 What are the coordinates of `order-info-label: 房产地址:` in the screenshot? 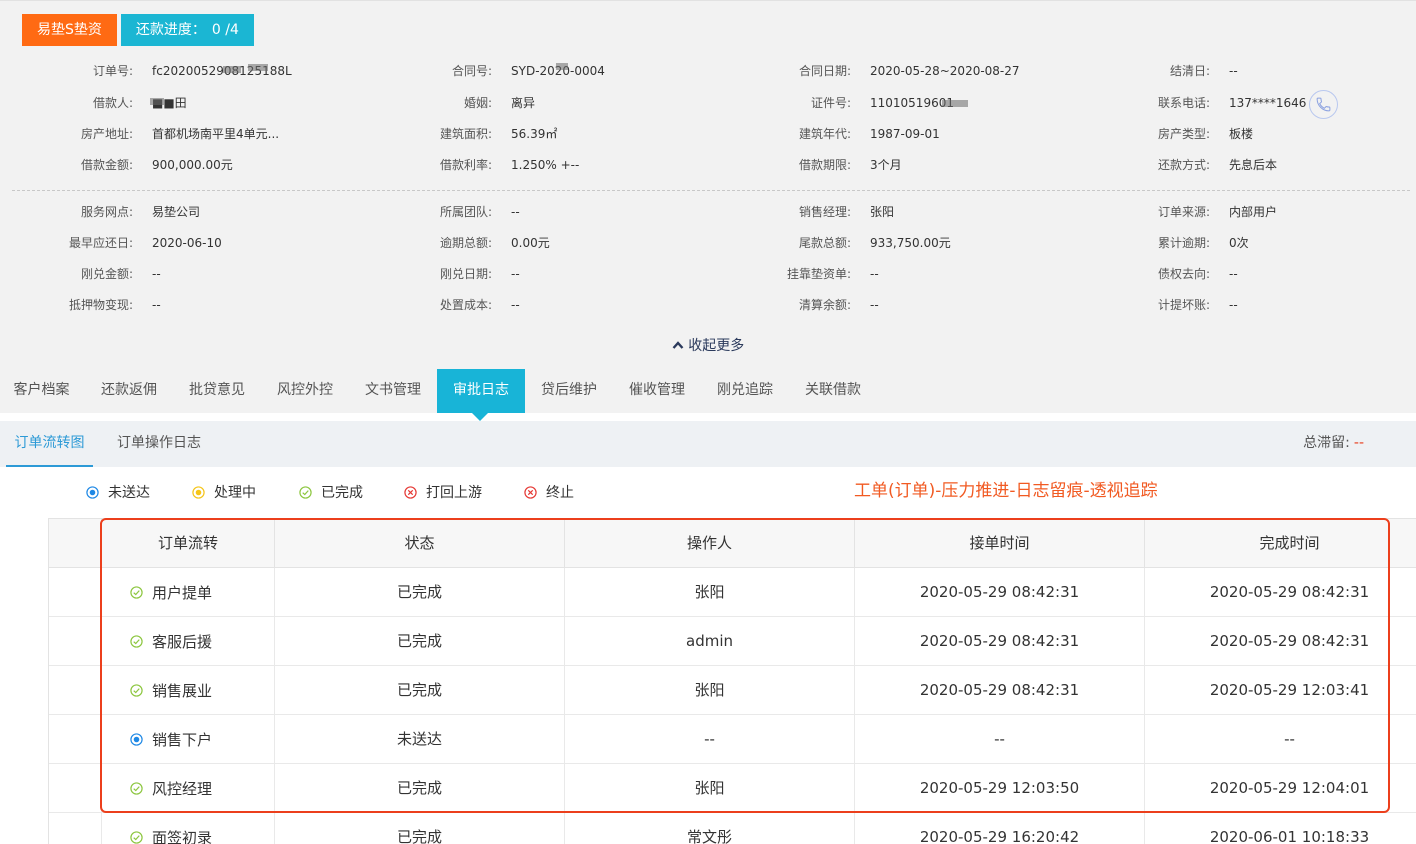 It's located at (106, 134).